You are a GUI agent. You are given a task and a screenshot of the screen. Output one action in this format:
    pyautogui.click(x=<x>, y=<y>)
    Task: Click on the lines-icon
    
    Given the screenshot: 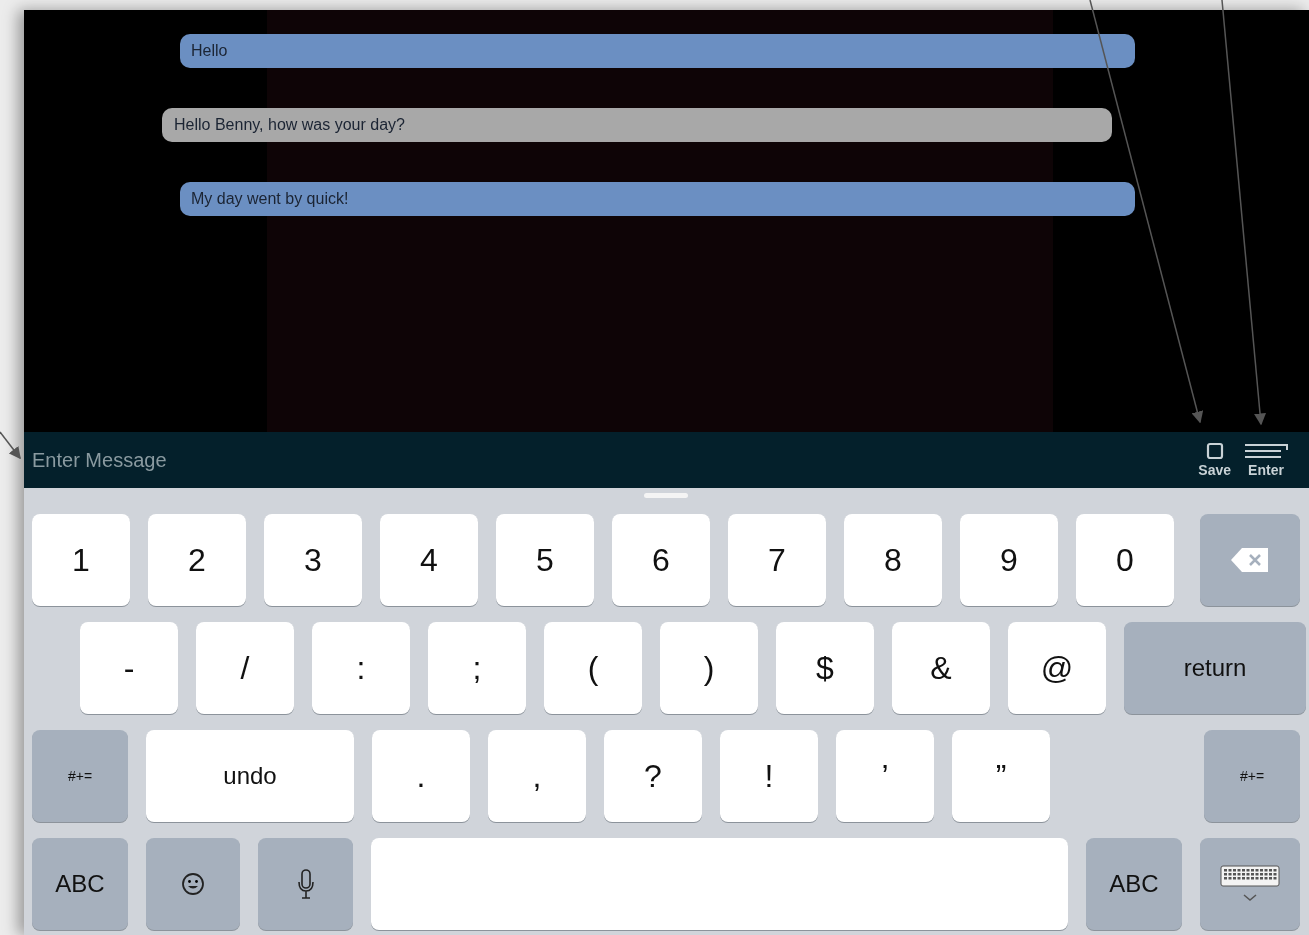 What is the action you would take?
    pyautogui.click(x=1266, y=451)
    